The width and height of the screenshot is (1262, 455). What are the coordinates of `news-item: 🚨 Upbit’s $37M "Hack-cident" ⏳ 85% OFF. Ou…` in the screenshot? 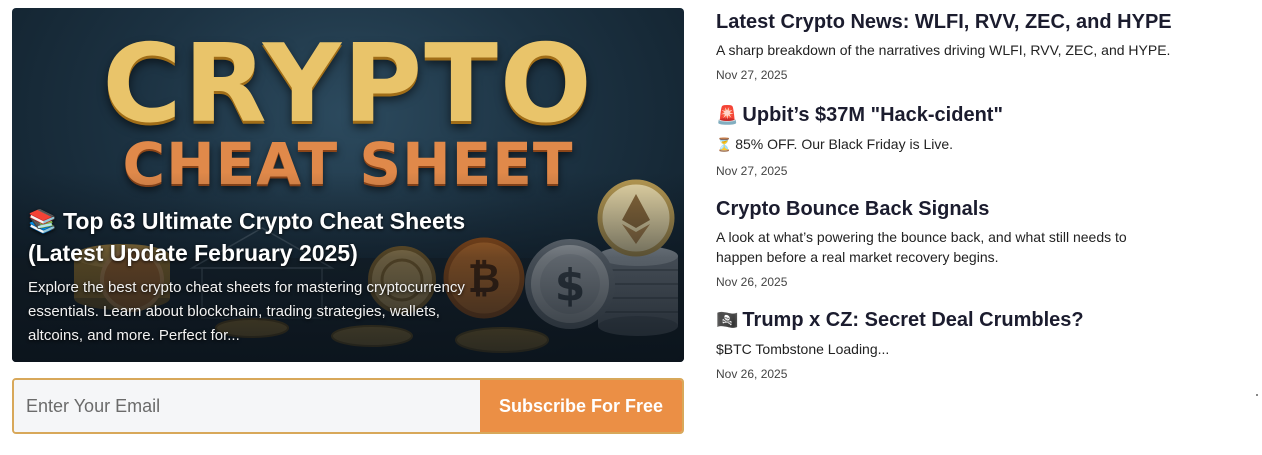 It's located at (946, 139).